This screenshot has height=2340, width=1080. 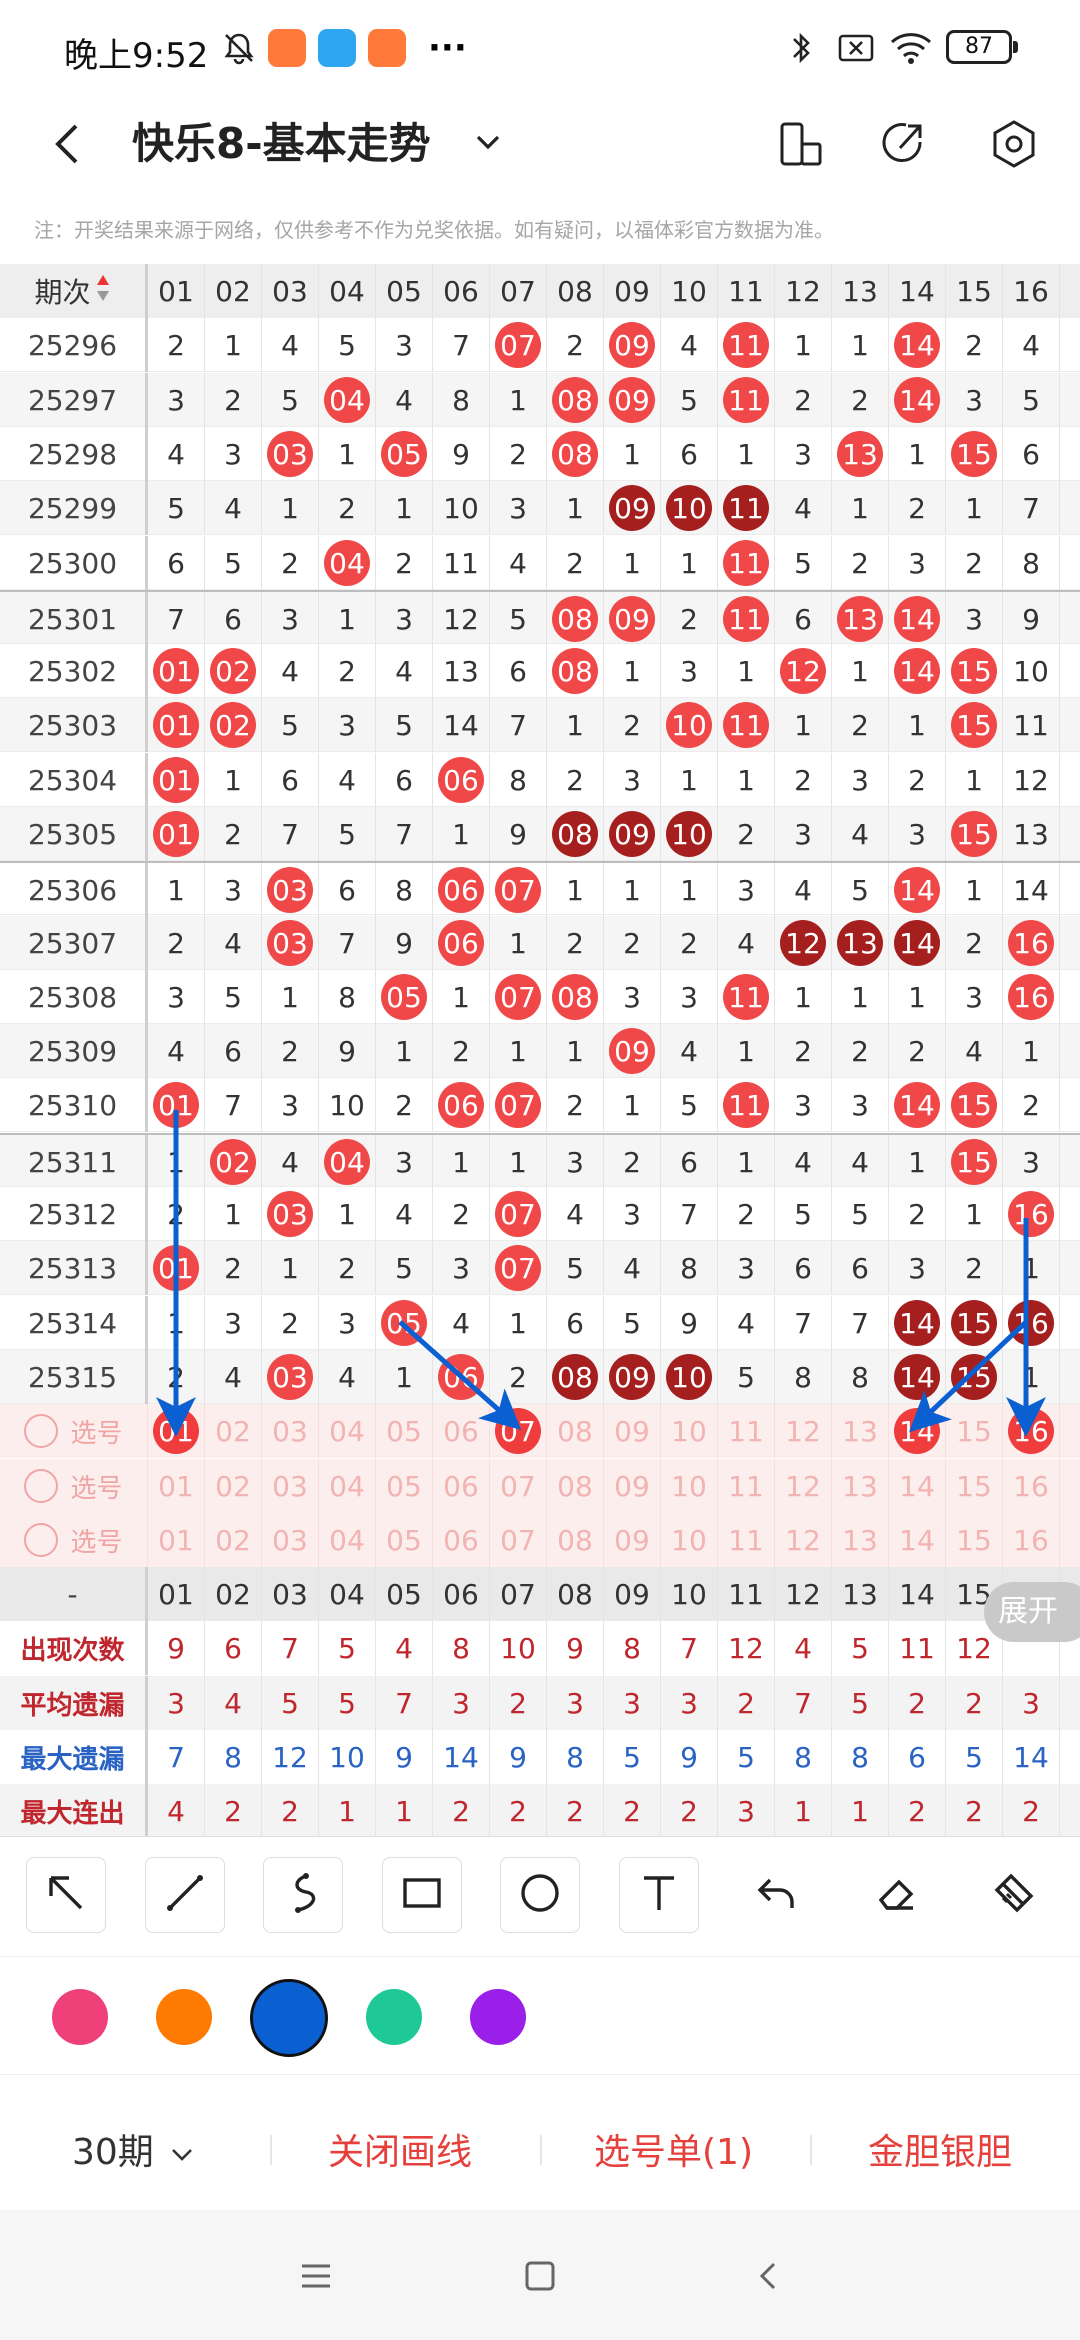 What do you see at coordinates (689, 454) in the screenshot?
I see `number-cell: 6` at bounding box center [689, 454].